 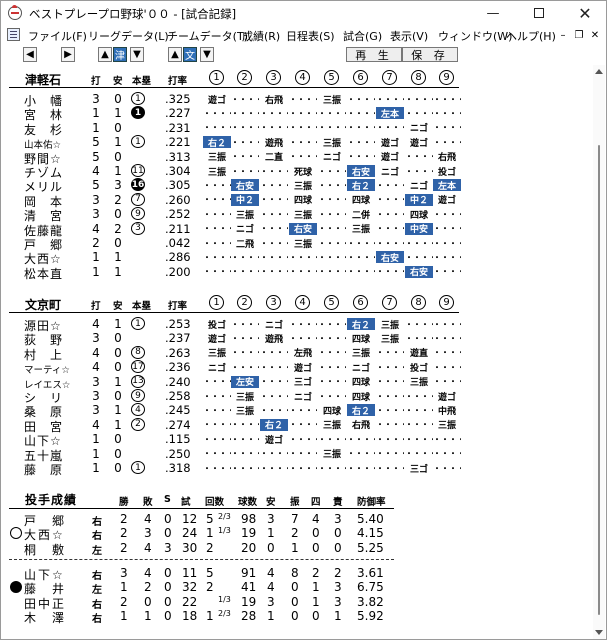 What do you see at coordinates (390, 113) in the screenshot?
I see `at-bat-result: 左本` at bounding box center [390, 113].